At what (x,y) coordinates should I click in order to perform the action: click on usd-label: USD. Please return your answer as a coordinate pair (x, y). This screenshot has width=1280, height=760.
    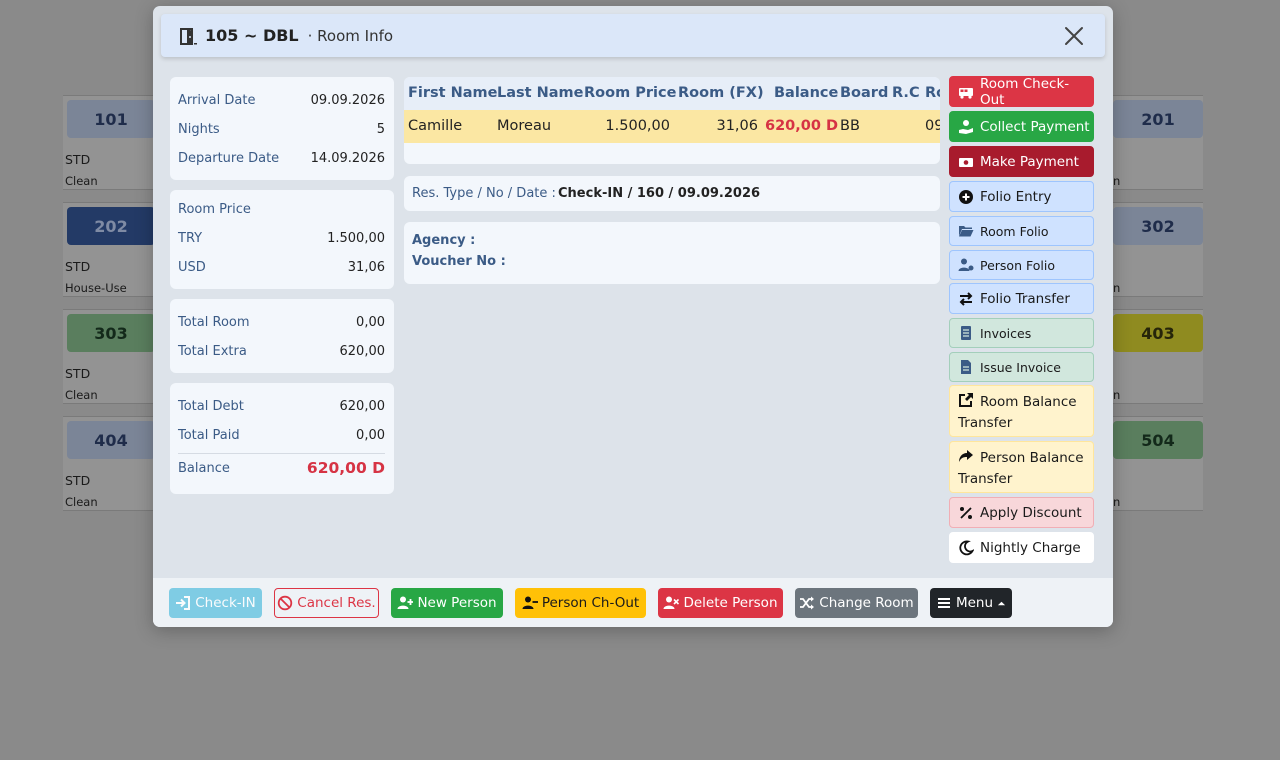
    Looking at the image, I should click on (192, 267).